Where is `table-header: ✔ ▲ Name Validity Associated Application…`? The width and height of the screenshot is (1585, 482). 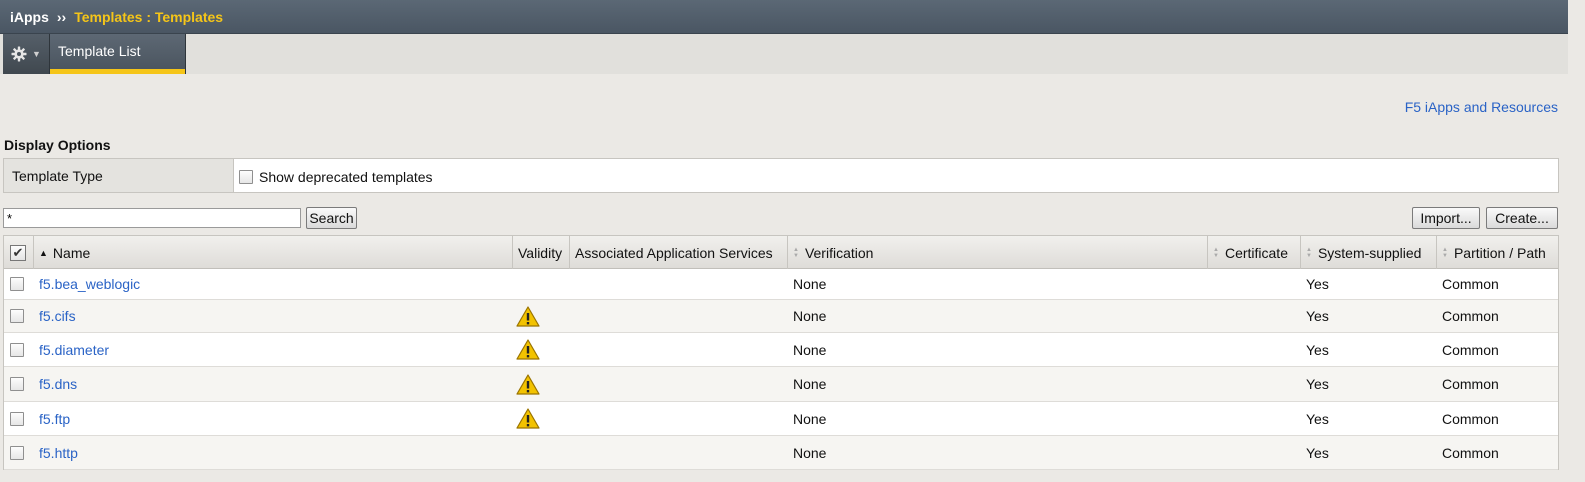 table-header: ✔ ▲ Name Validity Associated Application… is located at coordinates (781, 252).